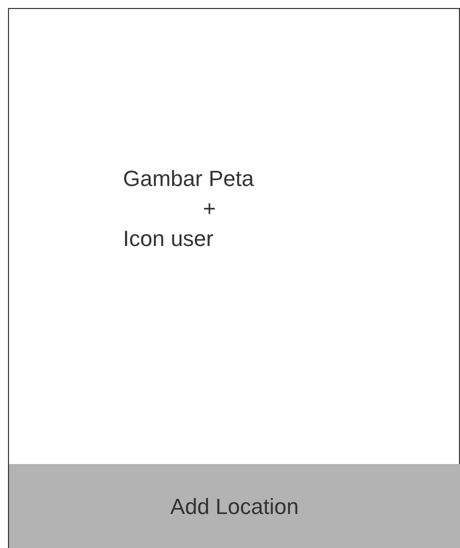 This screenshot has height=548, width=460. Describe the element at coordinates (168, 239) in the screenshot. I see `placeholder-text: Icon user` at that location.